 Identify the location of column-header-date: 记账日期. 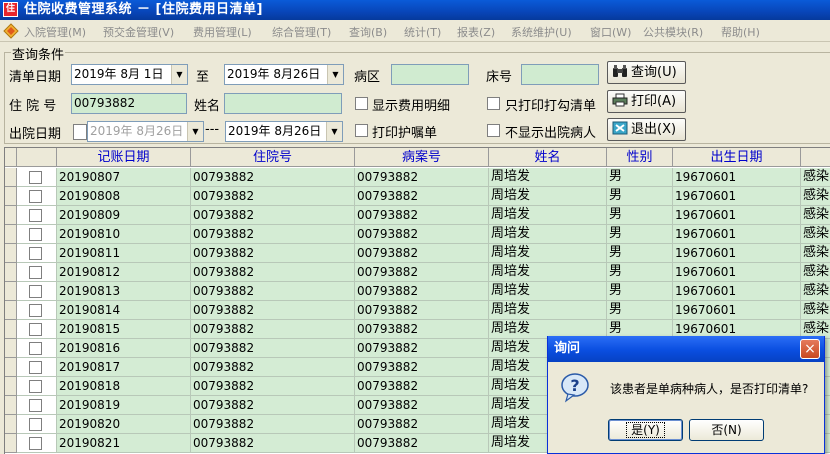
(124, 157).